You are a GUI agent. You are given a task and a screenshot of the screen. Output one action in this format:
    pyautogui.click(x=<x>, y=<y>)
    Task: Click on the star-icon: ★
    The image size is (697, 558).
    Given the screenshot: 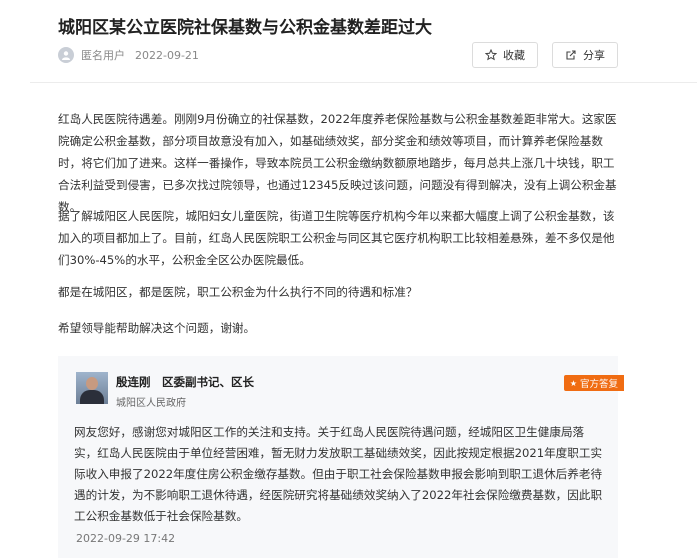 What is the action you would take?
    pyautogui.click(x=573, y=383)
    